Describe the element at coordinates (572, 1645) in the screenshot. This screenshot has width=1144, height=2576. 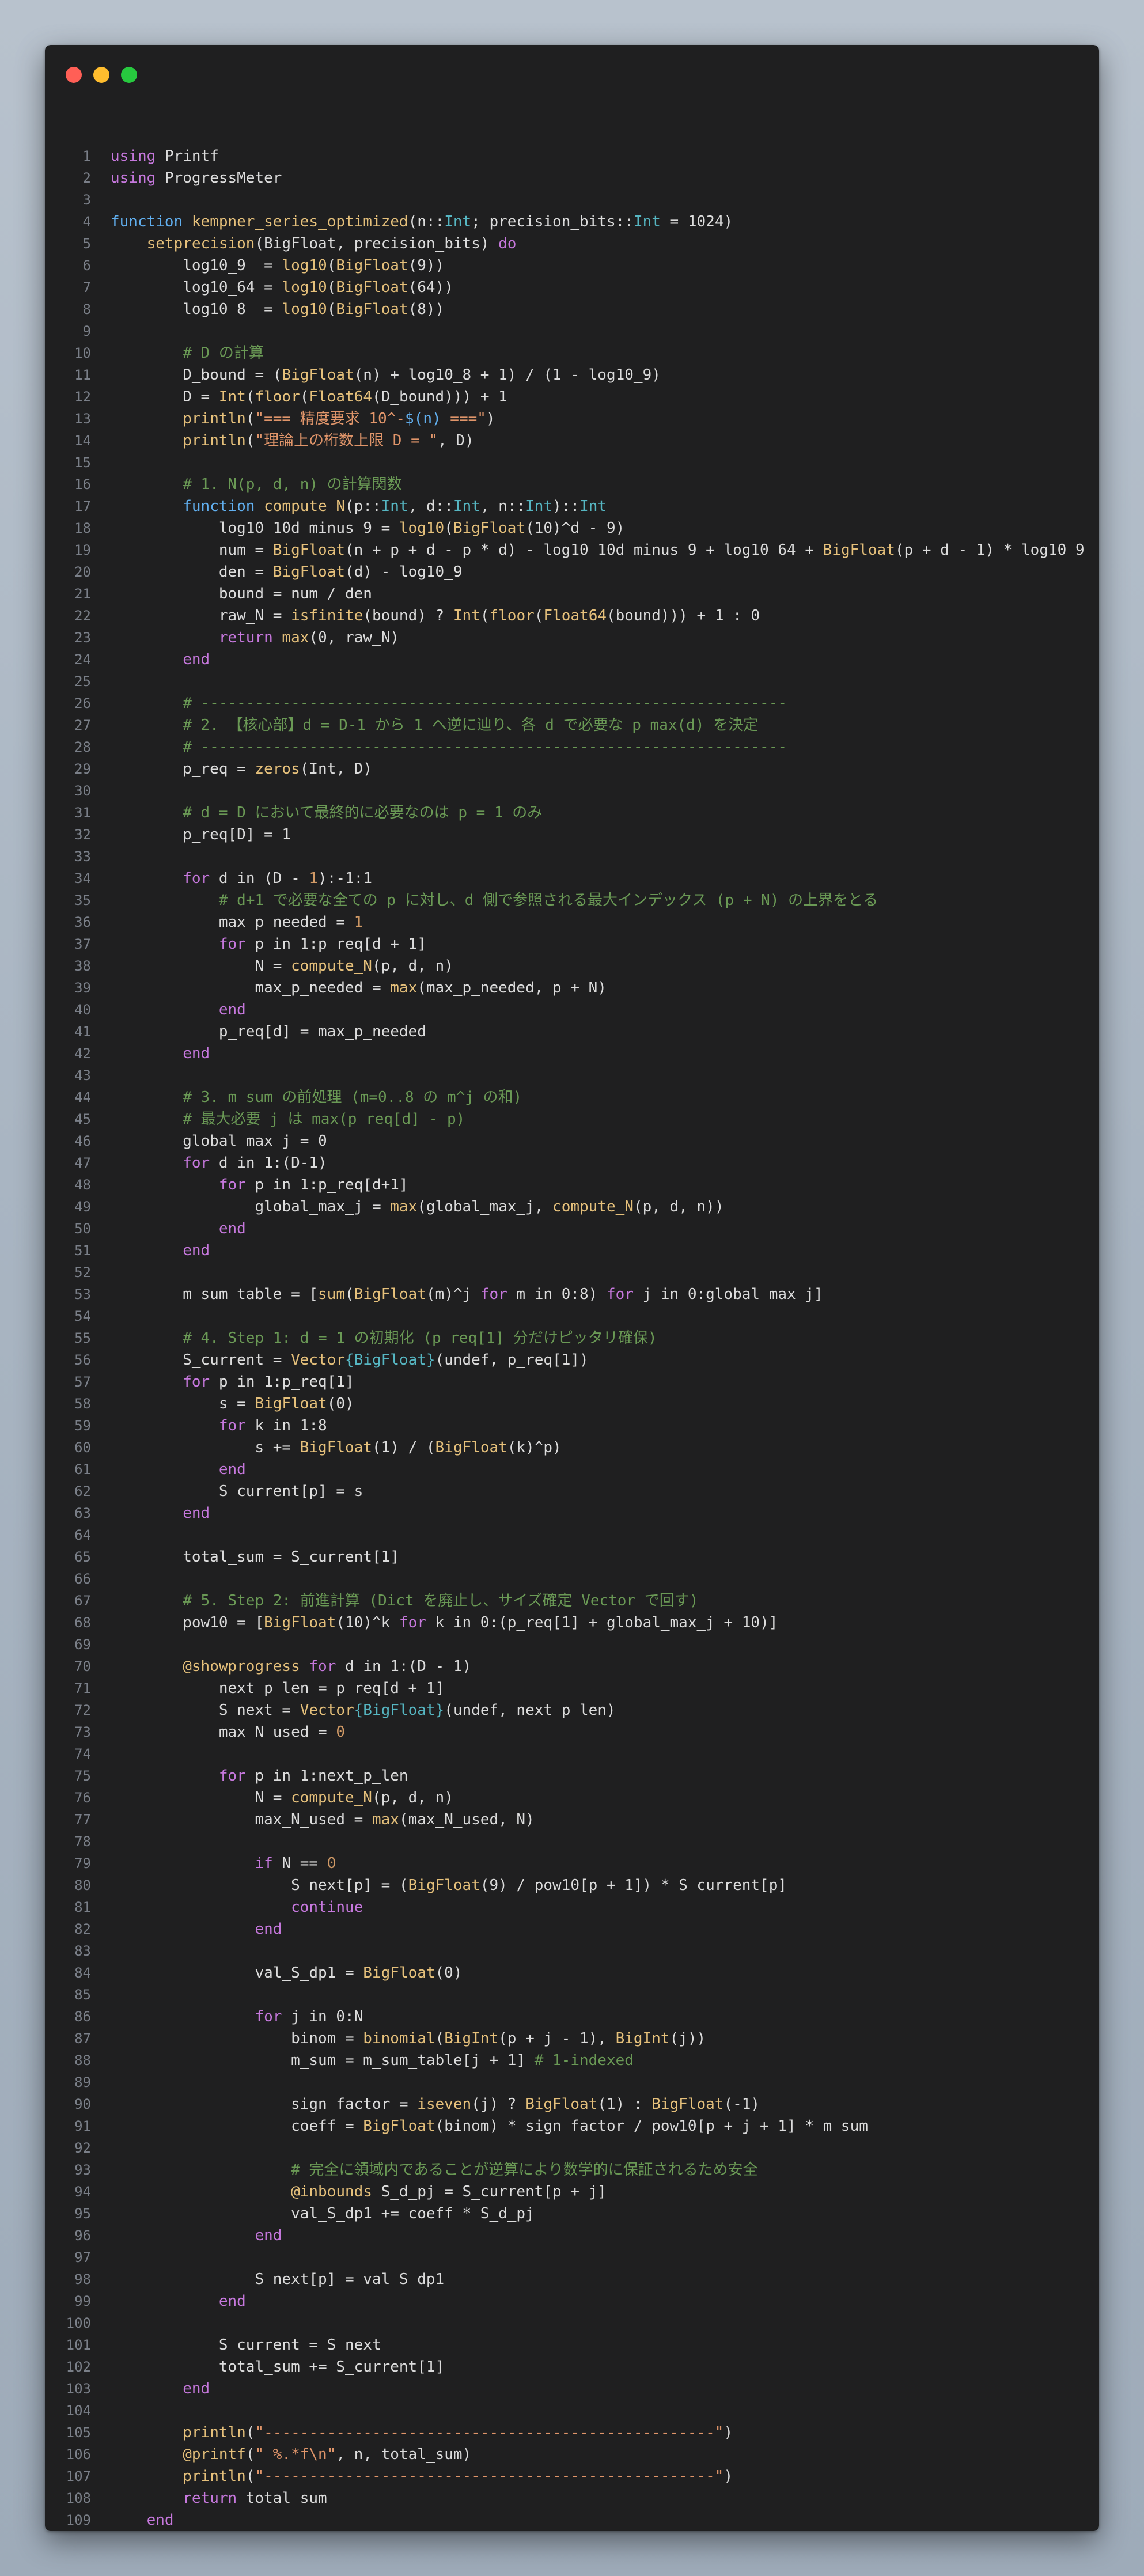
I see `code-line: 69` at that location.